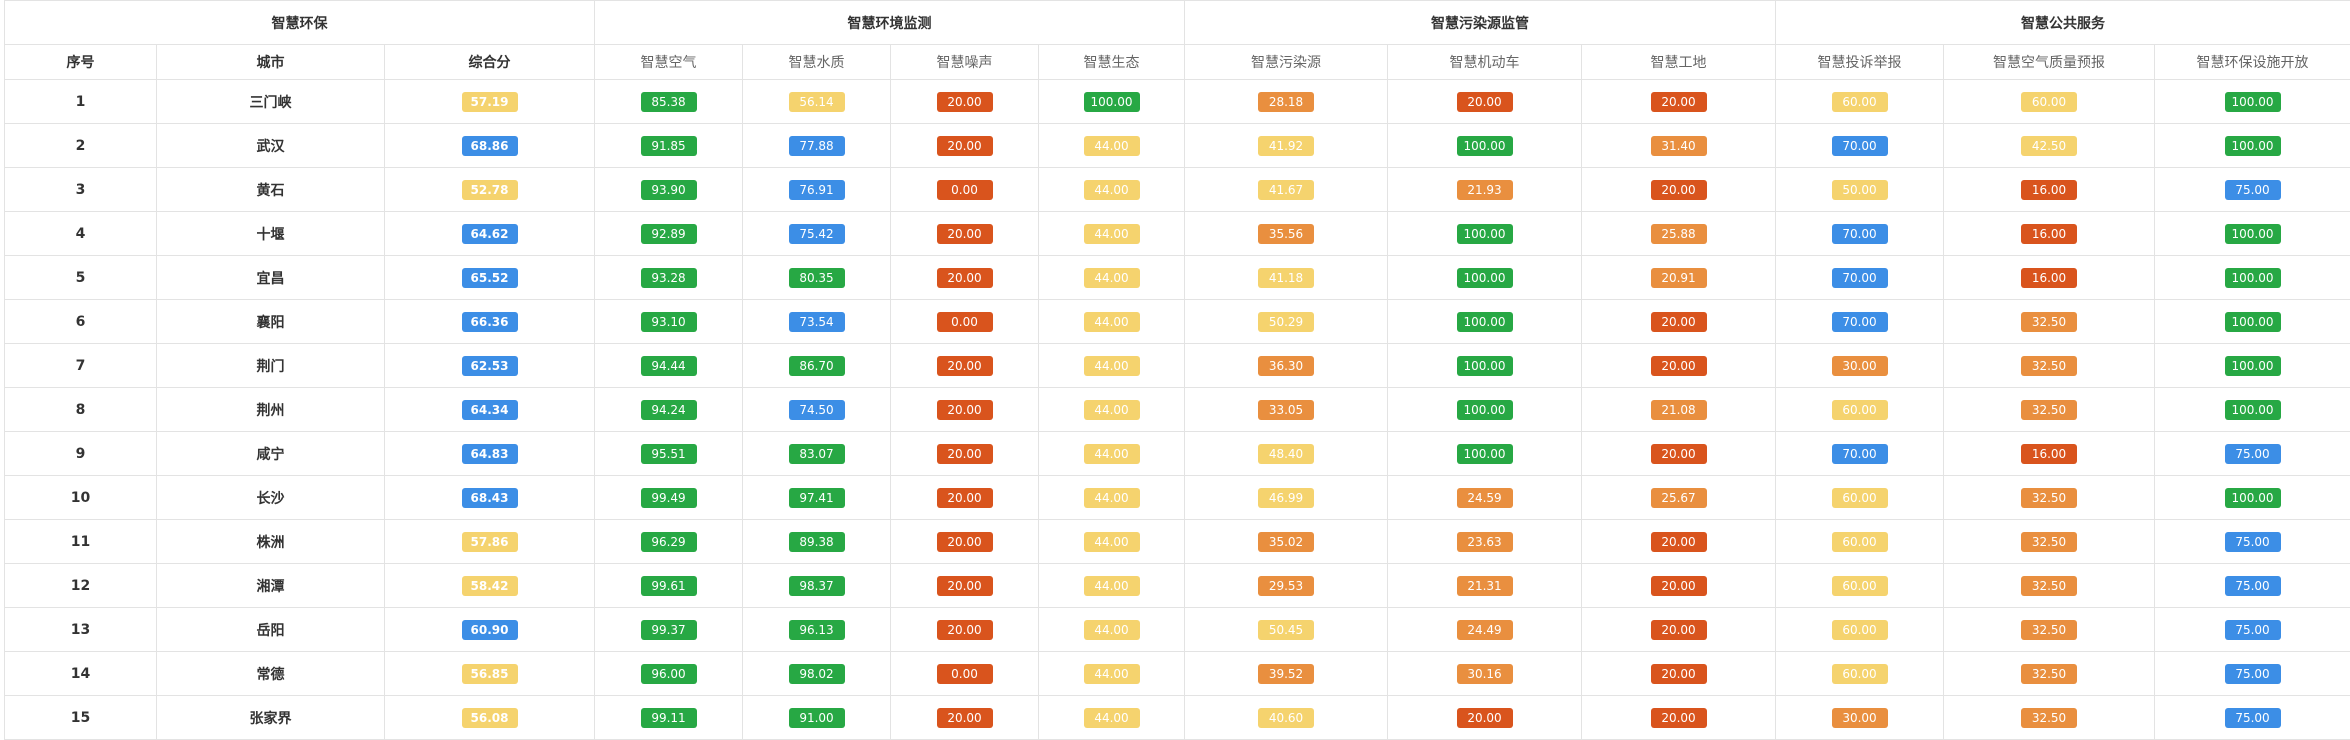 Image resolution: width=2350 pixels, height=740 pixels. I want to click on group-header-row: 智慧环保 智慧环境监测 智慧污染源监管 智慧公共服务, so click(1177, 23).